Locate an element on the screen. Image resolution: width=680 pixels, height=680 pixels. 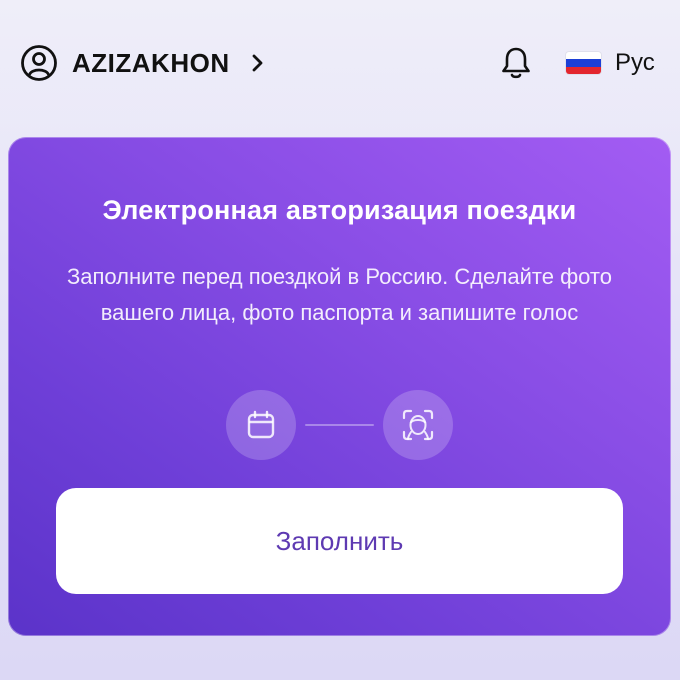
chevron-right-icon is located at coordinates (257, 63).